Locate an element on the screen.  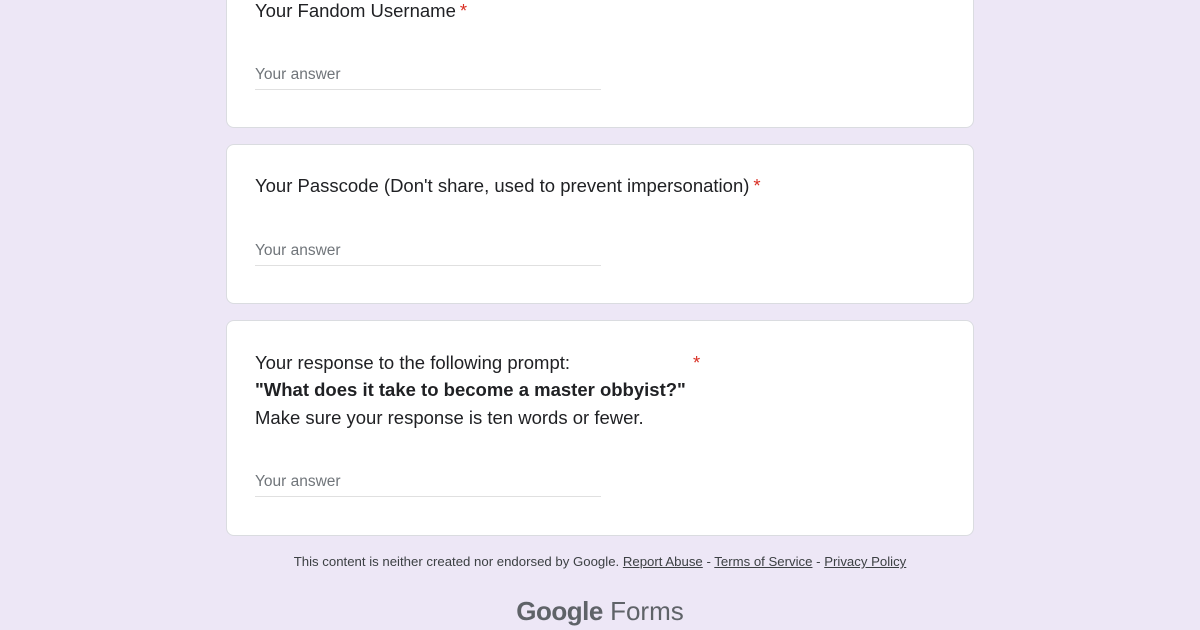
question-title-text: Your Fandom Username is located at coordinates (355, 10).